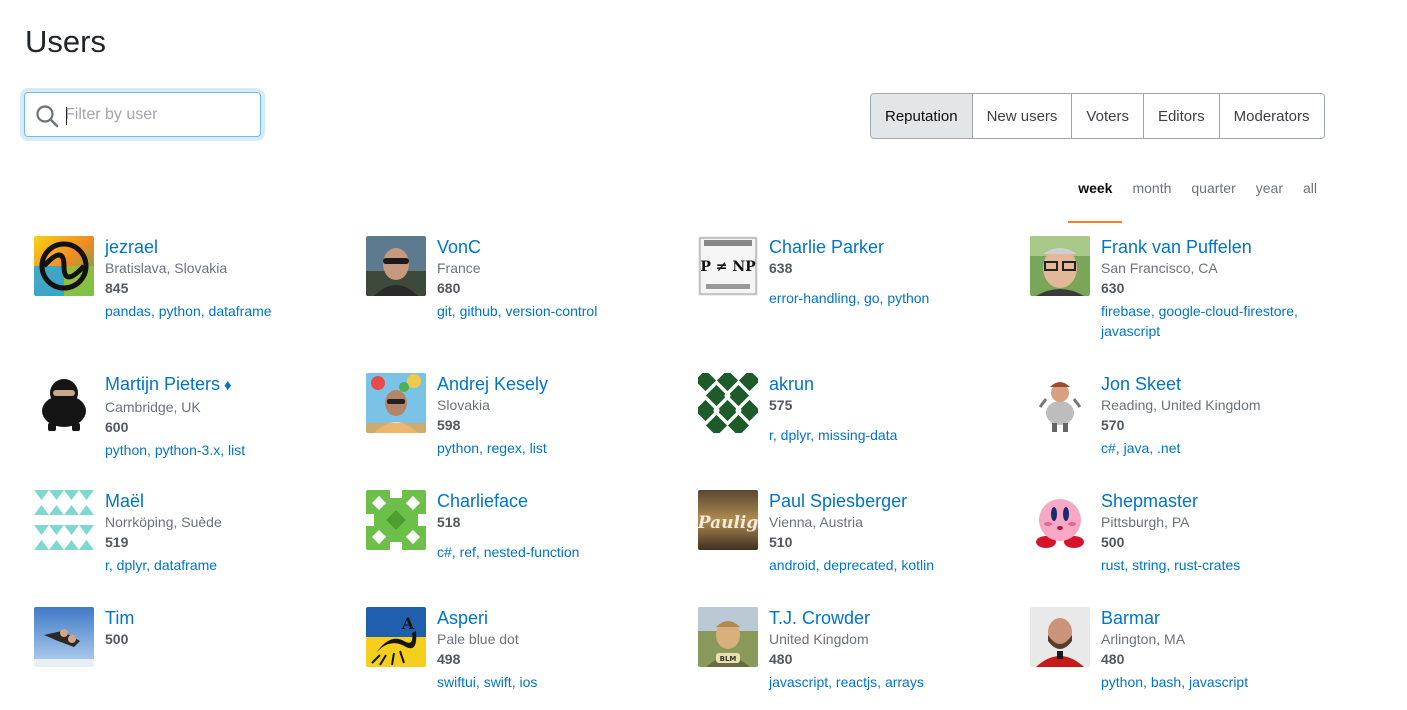  Describe the element at coordinates (1149, 565) in the screenshot. I see `tag-link: string` at that location.